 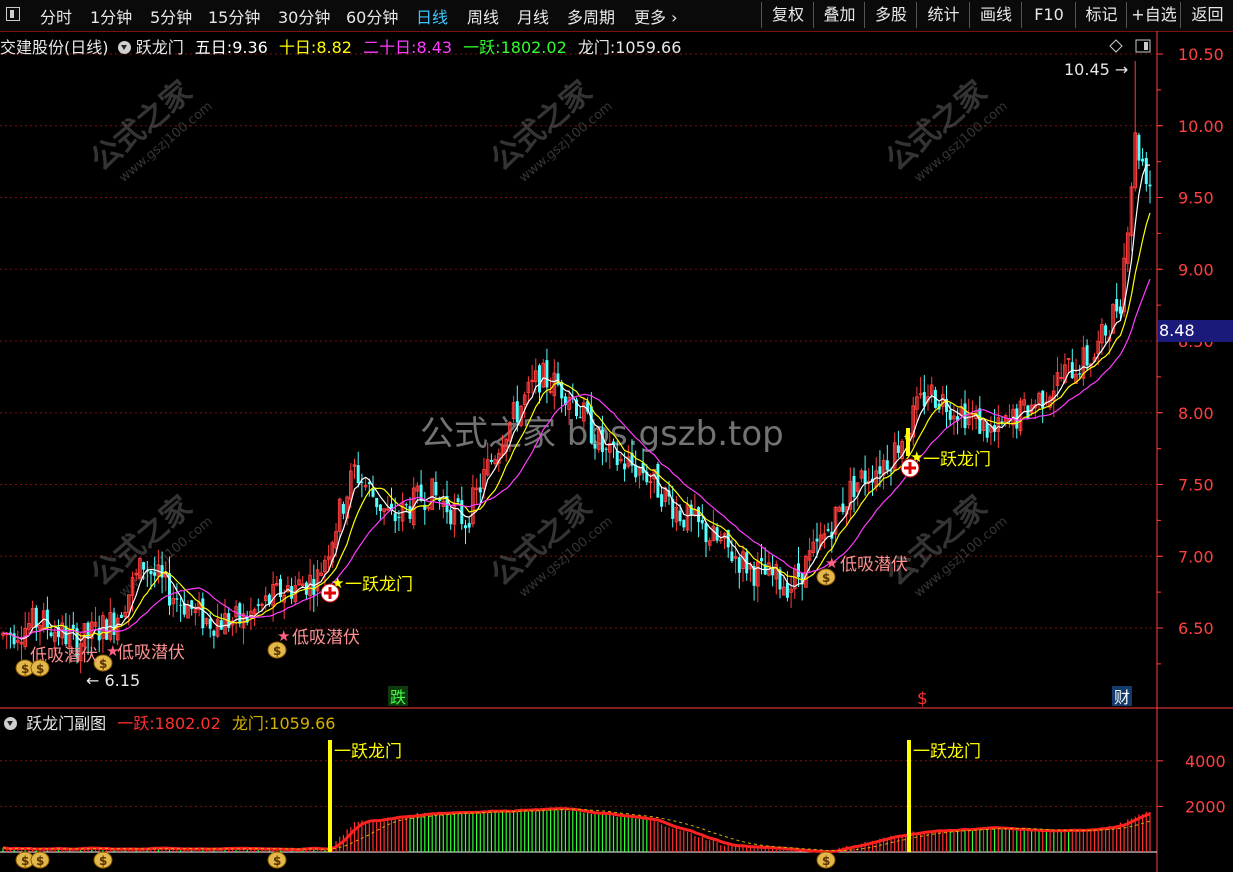 I want to click on period-tab-1: 1分钟, so click(x=111, y=16).